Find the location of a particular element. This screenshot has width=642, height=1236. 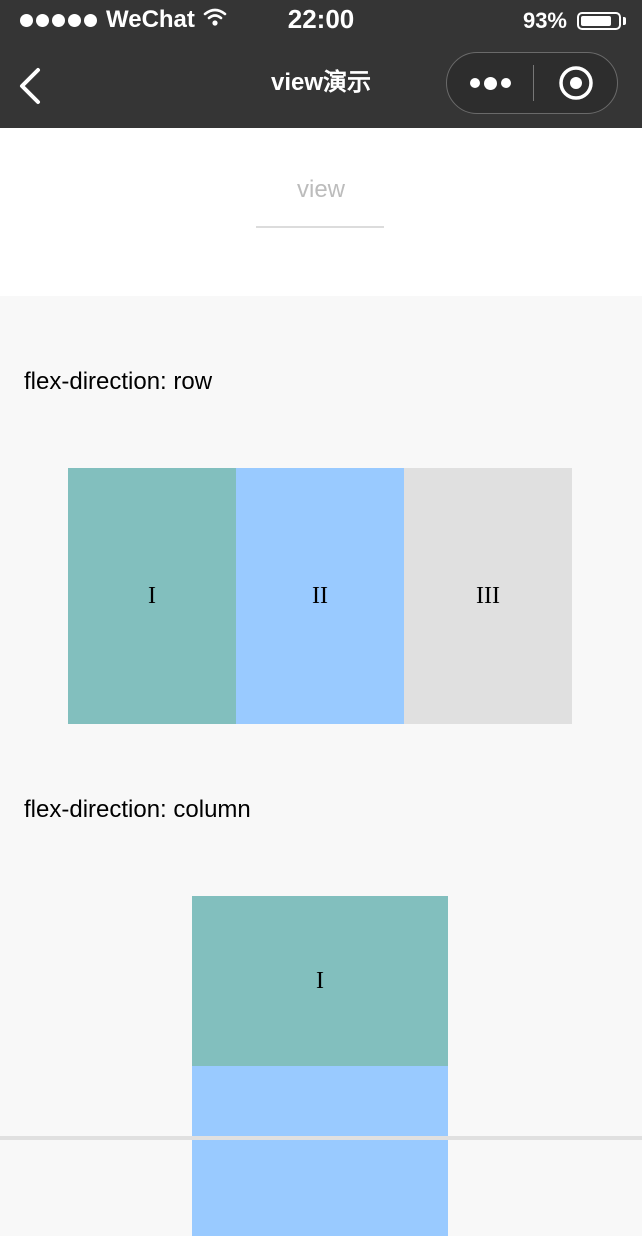

close-miniprogram-button is located at coordinates (575, 83).